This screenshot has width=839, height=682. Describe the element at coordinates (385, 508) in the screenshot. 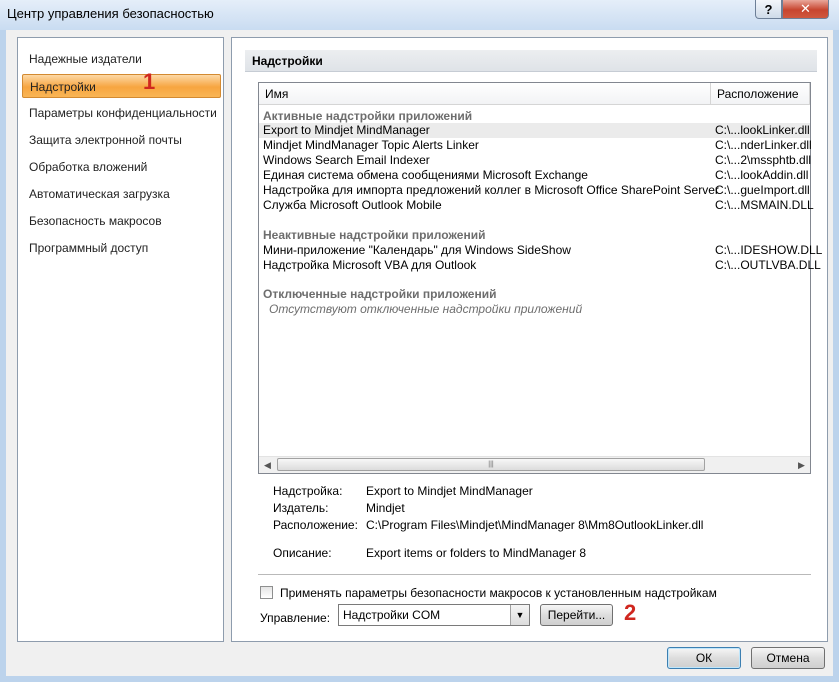

I see `detail-publisher-value: Mindjet` at that location.